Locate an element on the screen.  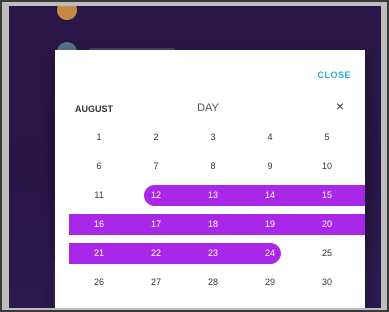
day-cell-selected: 21 is located at coordinates (99, 253).